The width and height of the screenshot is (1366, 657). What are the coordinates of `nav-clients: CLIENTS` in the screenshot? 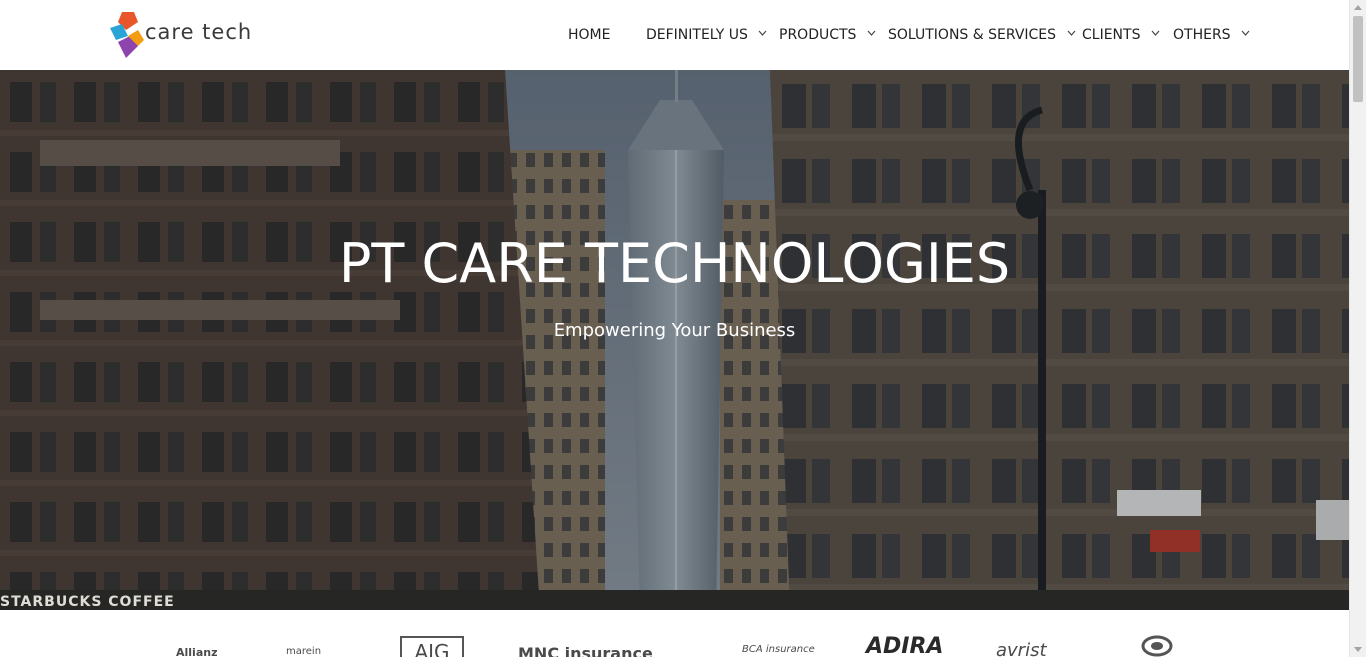 It's located at (1121, 35).